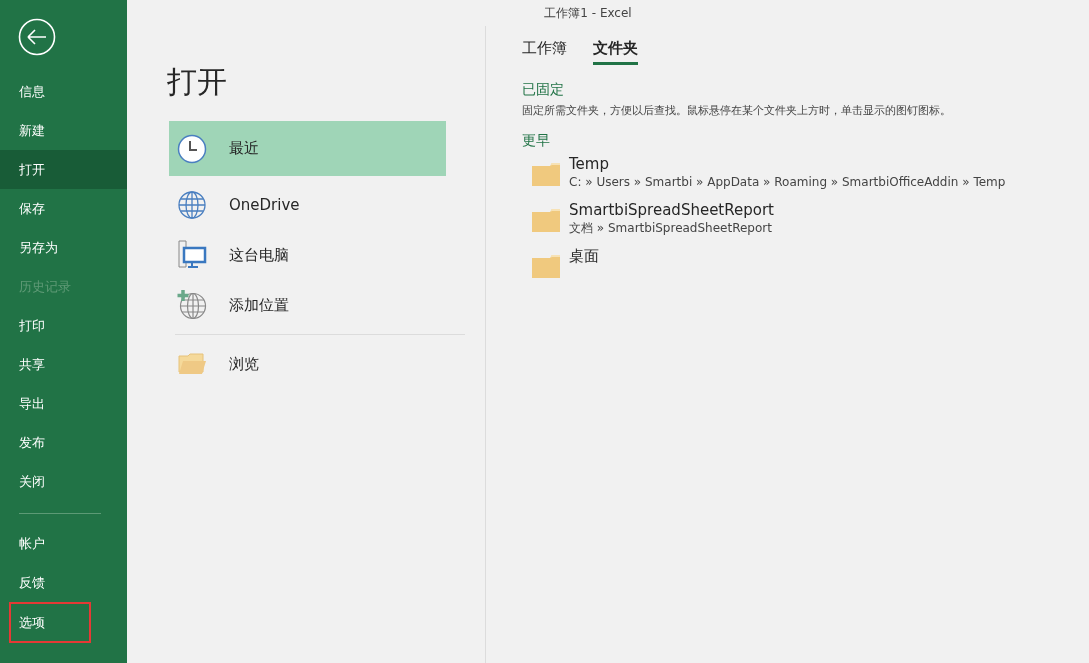 The width and height of the screenshot is (1089, 663). Describe the element at coordinates (63, 364) in the screenshot. I see `sidebar-item: 共享` at that location.